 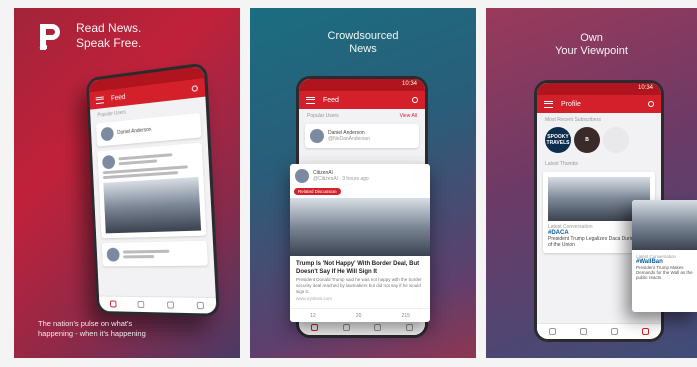 I want to click on vote-count: 215, so click(x=406, y=316).